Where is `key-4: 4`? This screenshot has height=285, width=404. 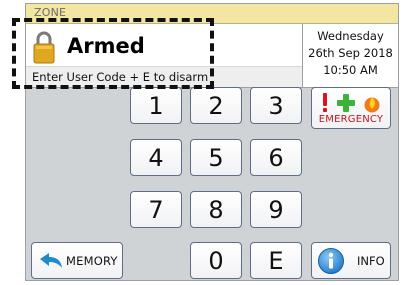 key-4: 4 is located at coordinates (156, 157).